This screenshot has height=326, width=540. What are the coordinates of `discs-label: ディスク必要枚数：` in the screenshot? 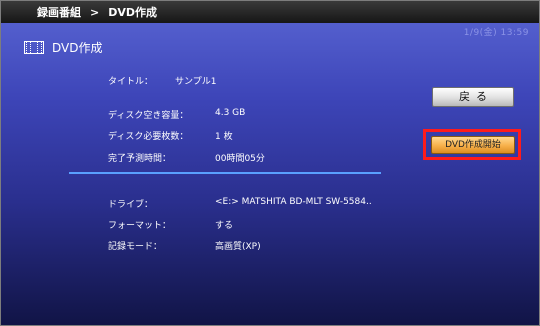 It's located at (148, 137).